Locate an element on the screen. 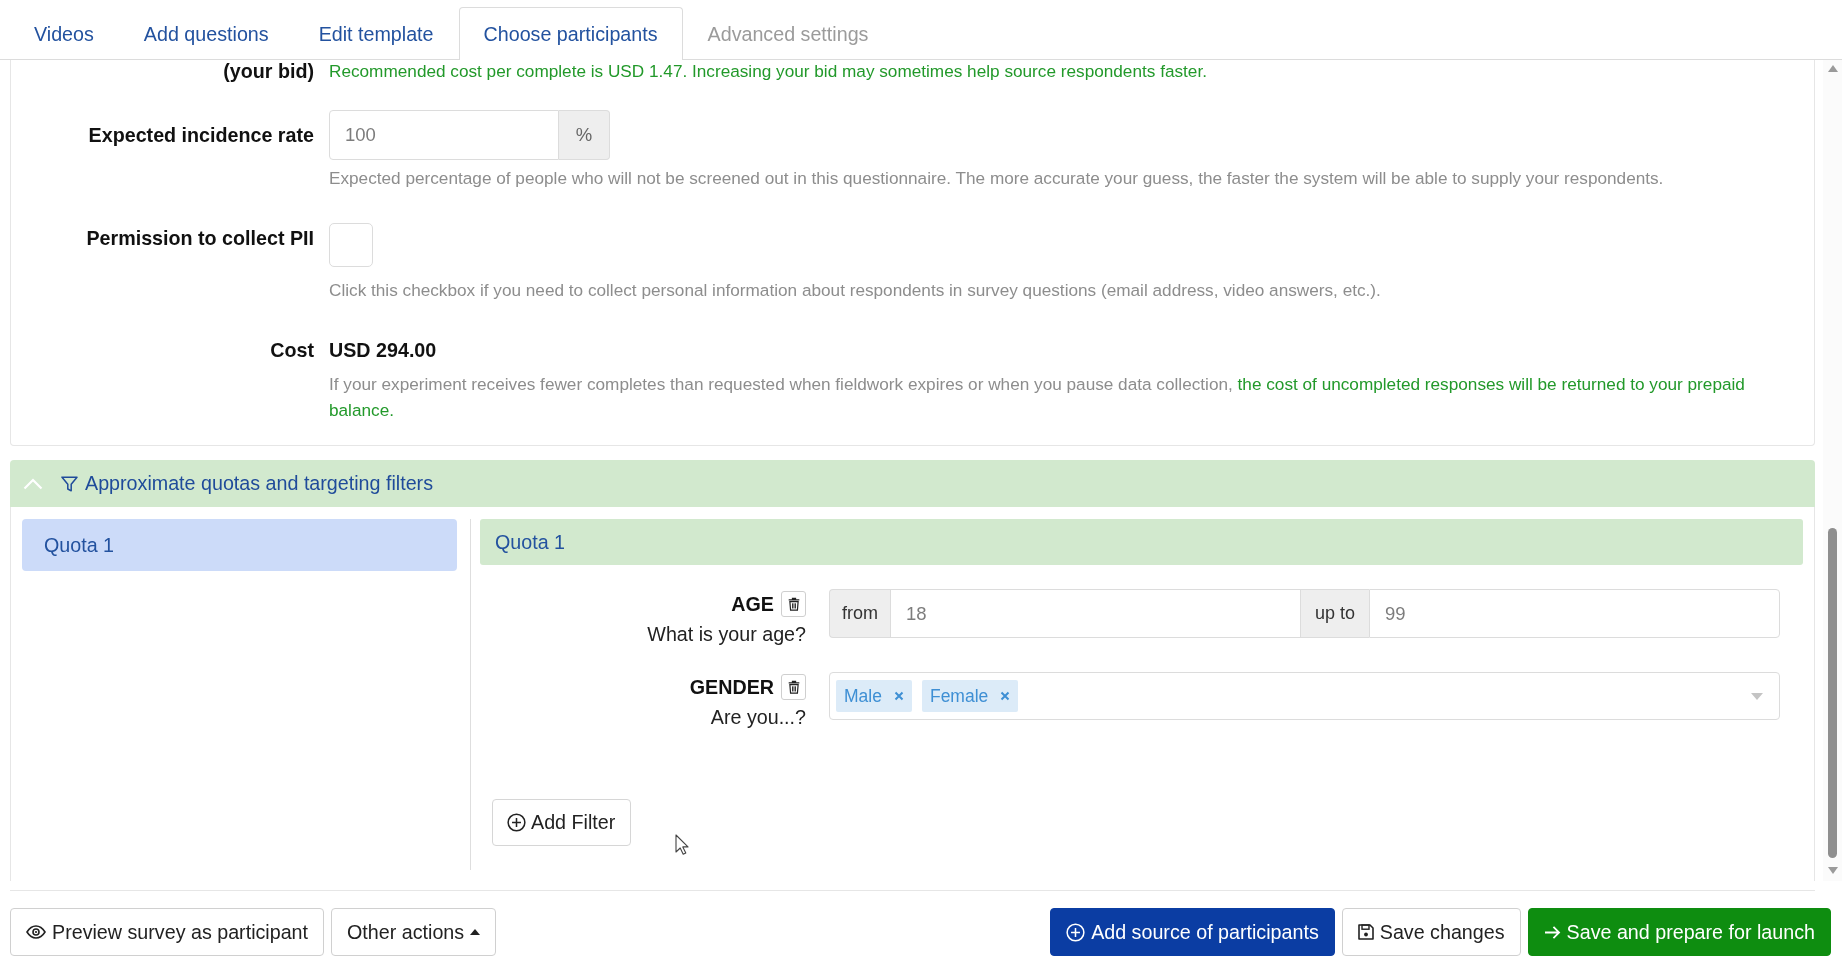 The width and height of the screenshot is (1842, 968). input-addon: from is located at coordinates (859, 613).